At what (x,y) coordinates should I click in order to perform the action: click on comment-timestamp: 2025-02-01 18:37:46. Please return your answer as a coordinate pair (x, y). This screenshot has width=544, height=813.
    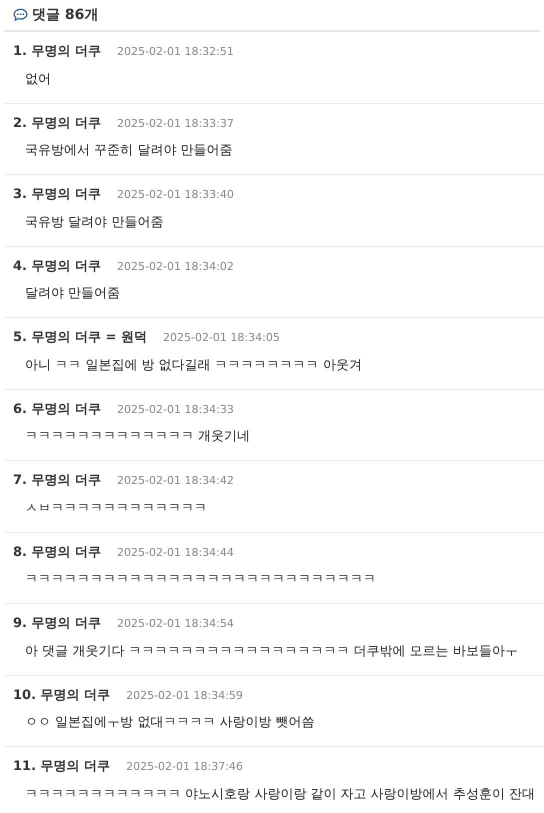
    Looking at the image, I should click on (184, 767).